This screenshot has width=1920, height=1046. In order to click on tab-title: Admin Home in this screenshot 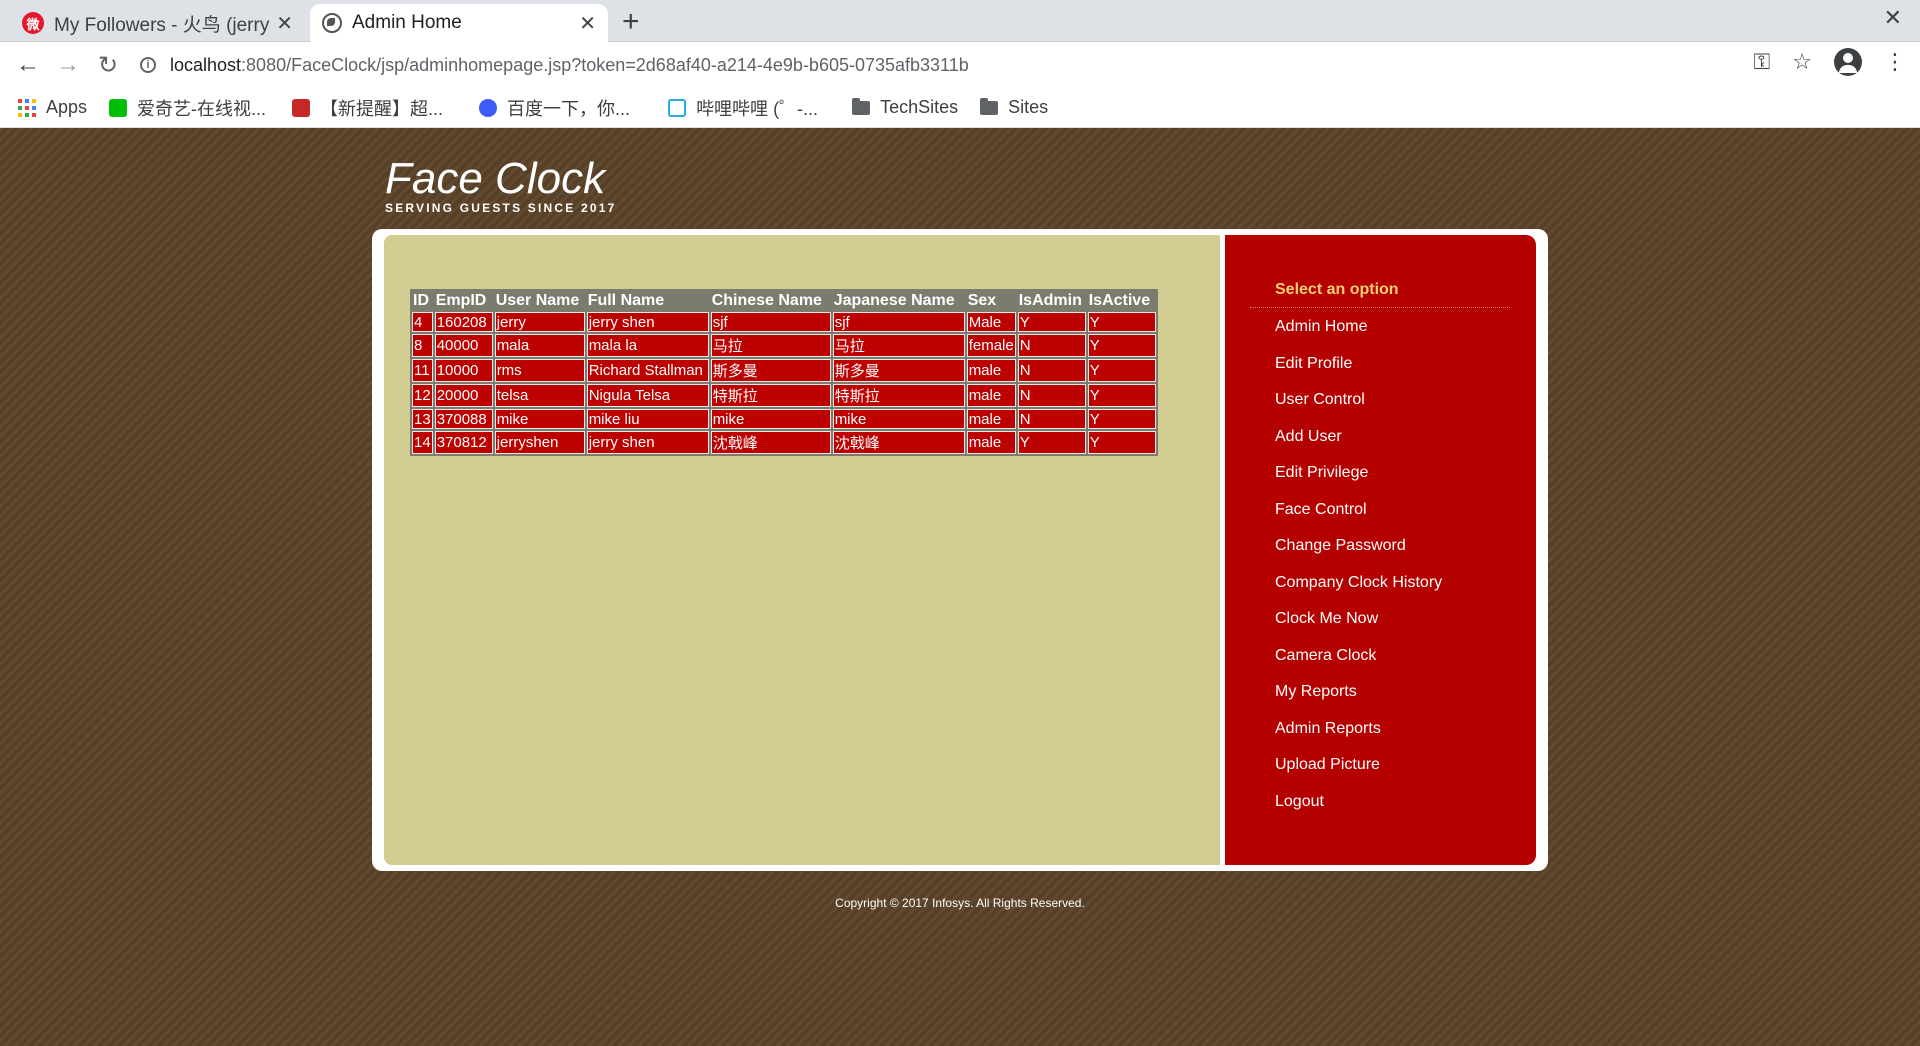, I will do `click(407, 22)`.